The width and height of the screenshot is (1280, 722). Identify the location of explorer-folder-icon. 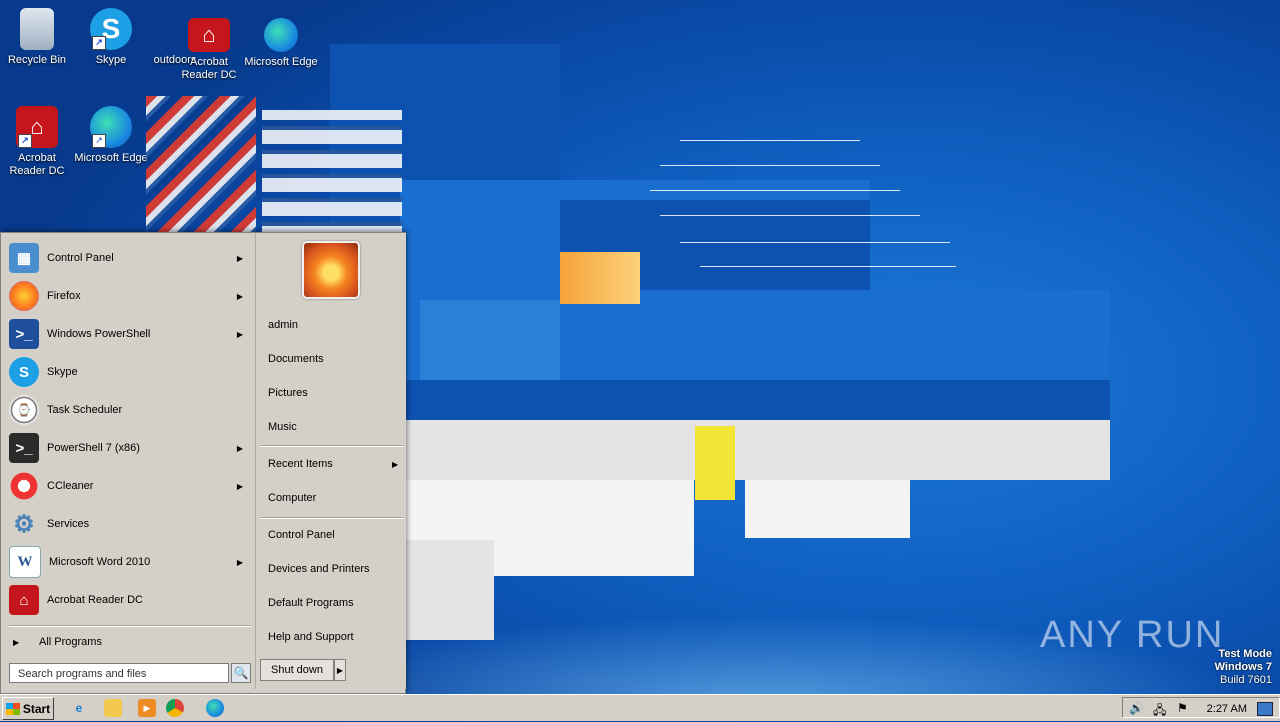
(113, 708).